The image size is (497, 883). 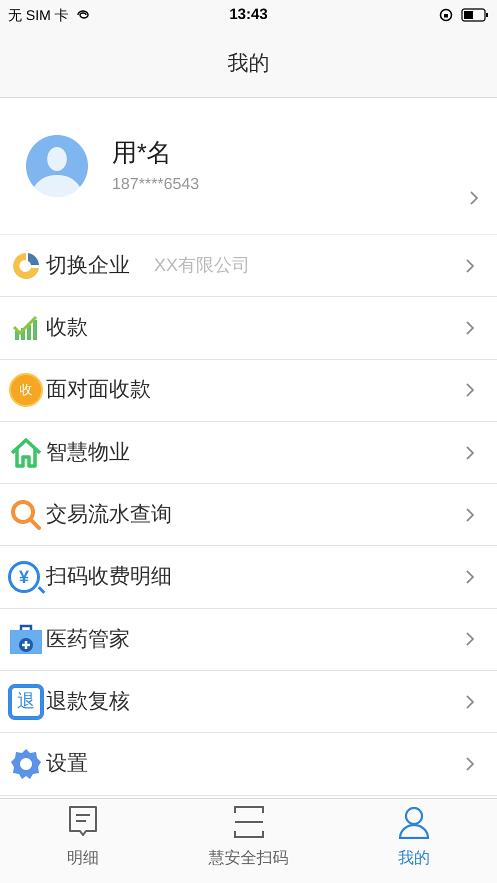 What do you see at coordinates (88, 453) in the screenshot?
I see `menu-label: 智慧物业` at bounding box center [88, 453].